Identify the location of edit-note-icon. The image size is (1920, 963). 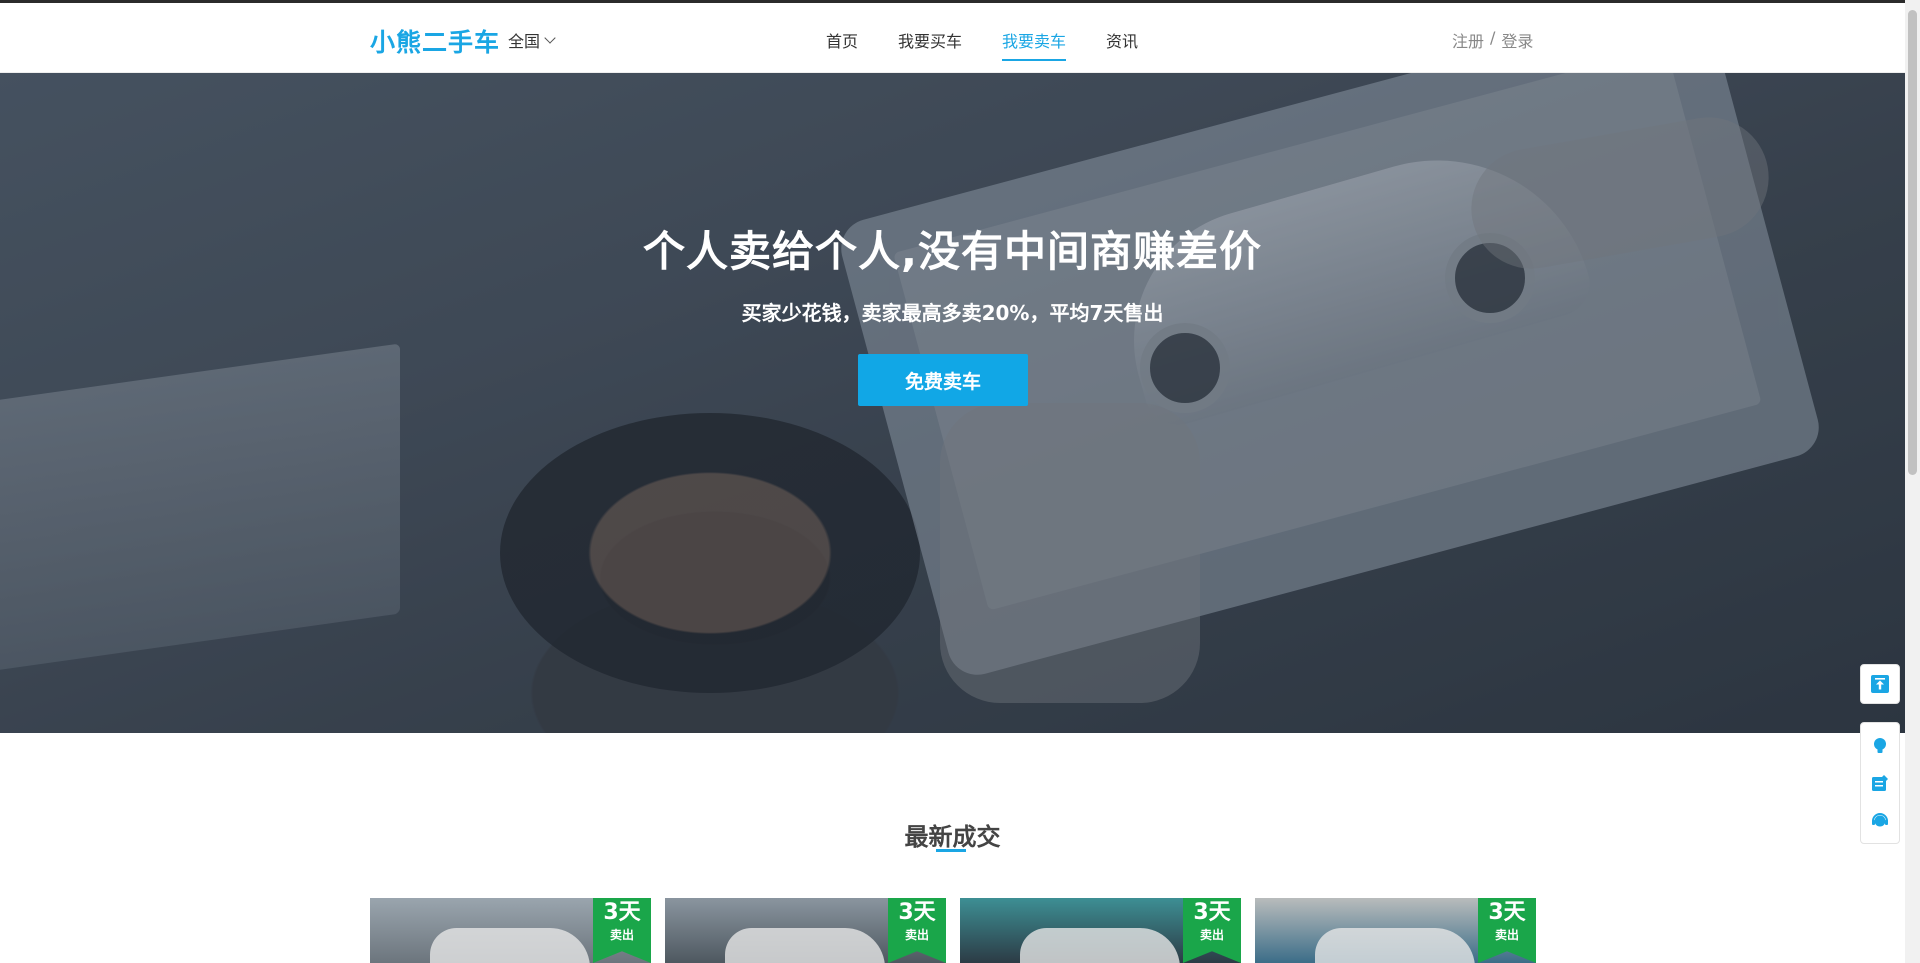
(1880, 782).